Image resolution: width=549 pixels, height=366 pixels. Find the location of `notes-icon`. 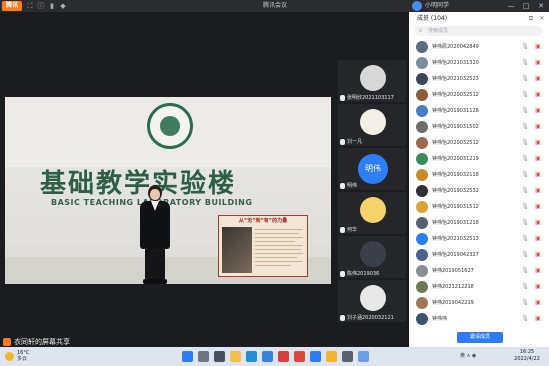

notes-icon is located at coordinates (331, 356).